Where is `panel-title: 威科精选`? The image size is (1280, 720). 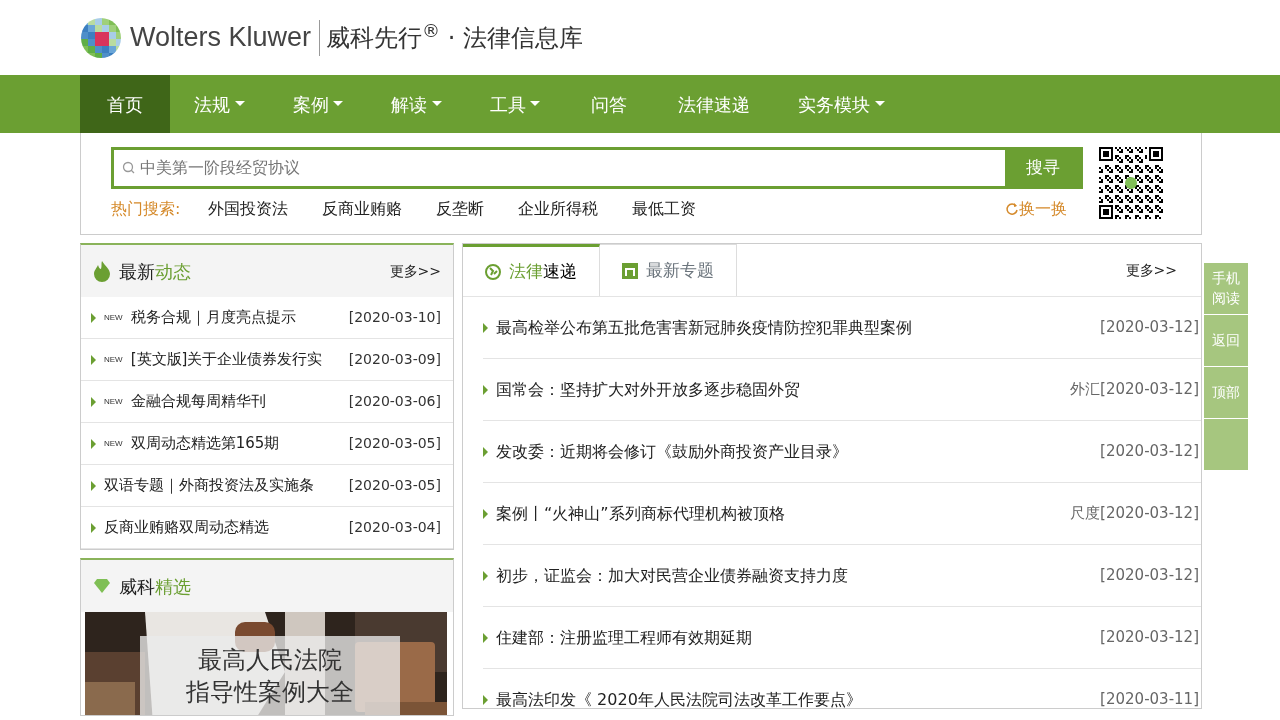 panel-title: 威科精选 is located at coordinates (155, 586).